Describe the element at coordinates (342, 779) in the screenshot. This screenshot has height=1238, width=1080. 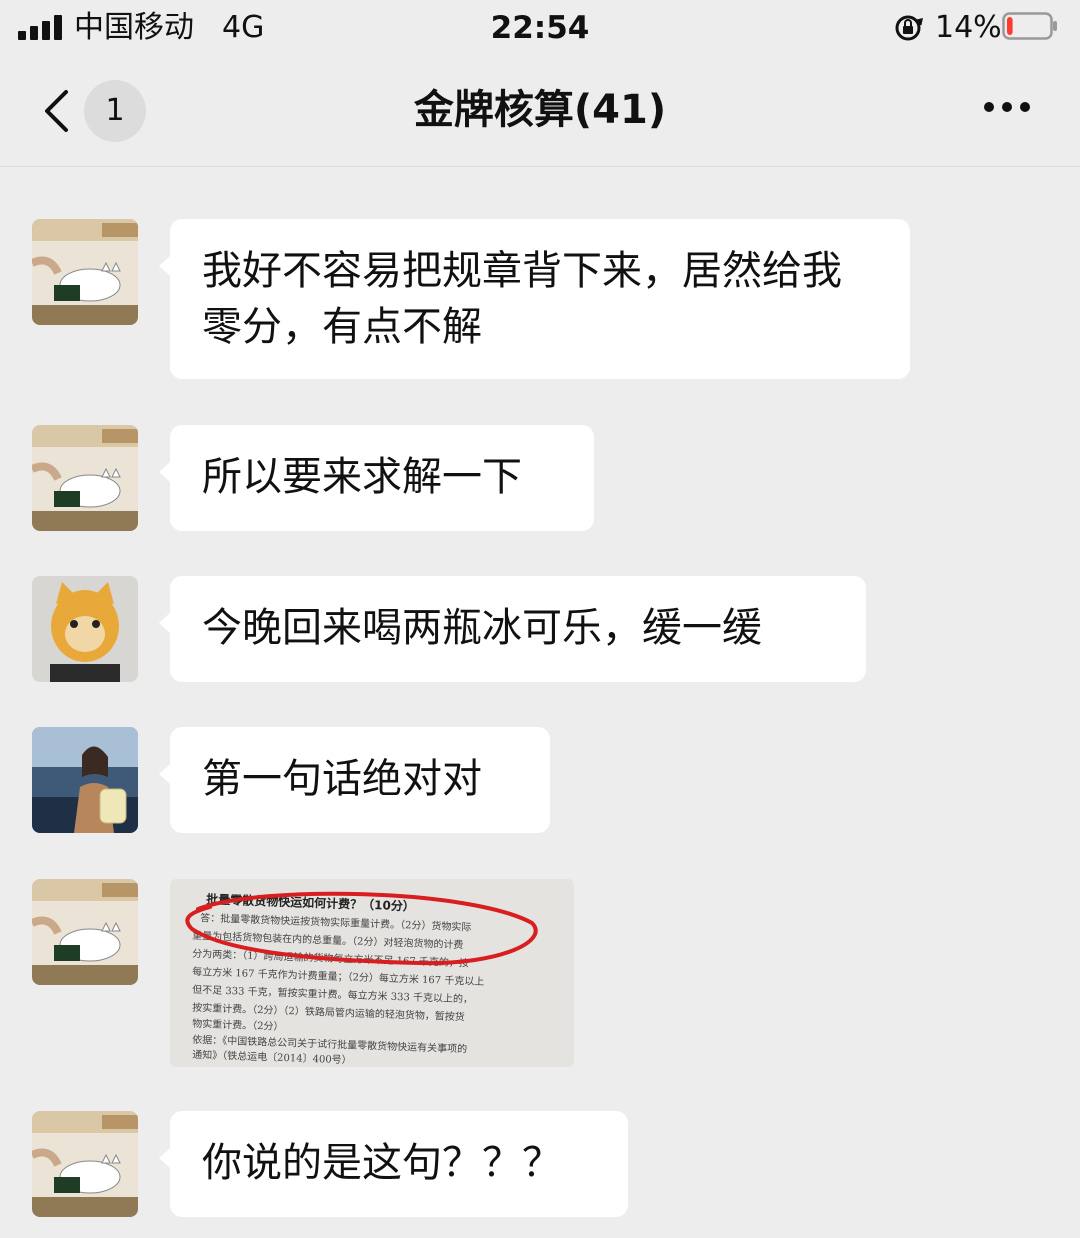
I see `message-text: 第一句话绝对对` at that location.